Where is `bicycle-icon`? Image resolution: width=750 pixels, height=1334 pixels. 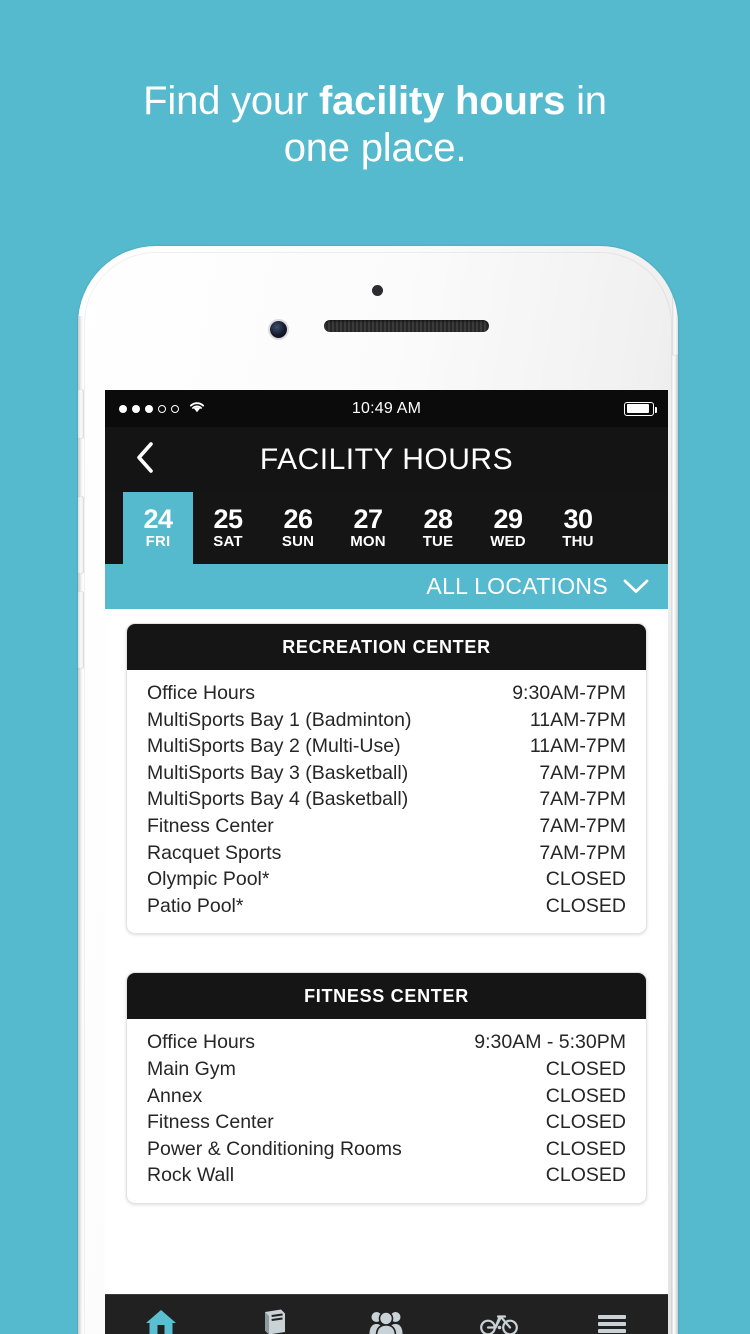
bicycle-icon is located at coordinates (499, 1321).